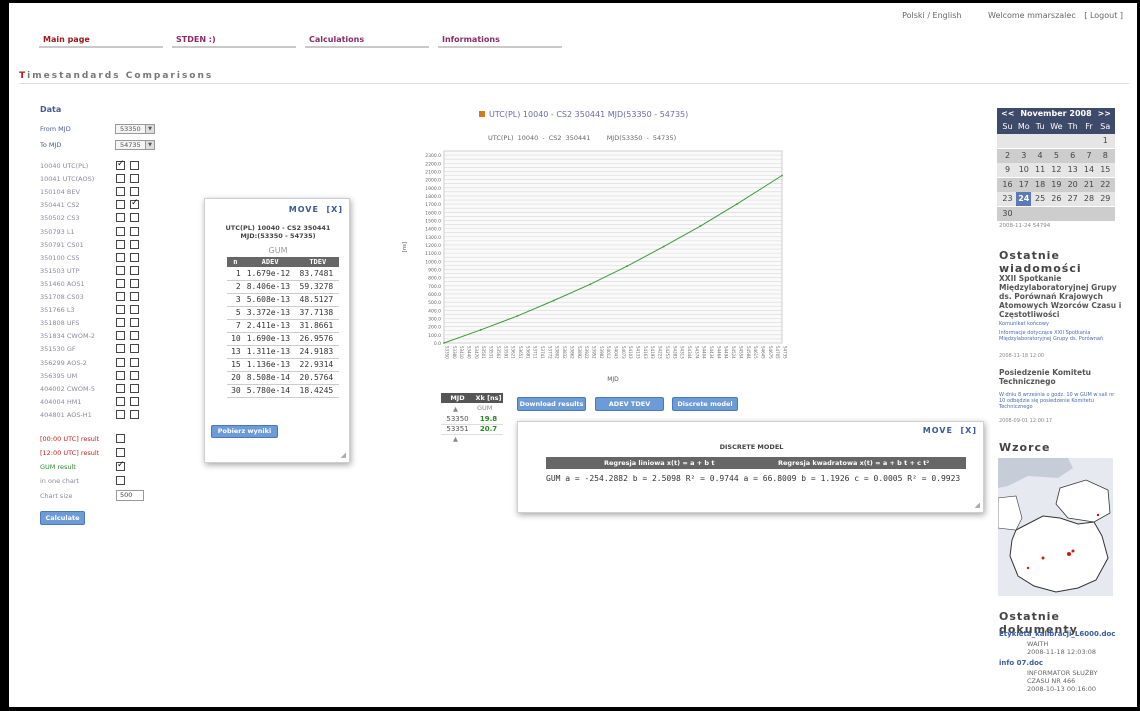 This screenshot has width=1140, height=711. I want to click on news-item-link: Komunikat końcowy, so click(1024, 324).